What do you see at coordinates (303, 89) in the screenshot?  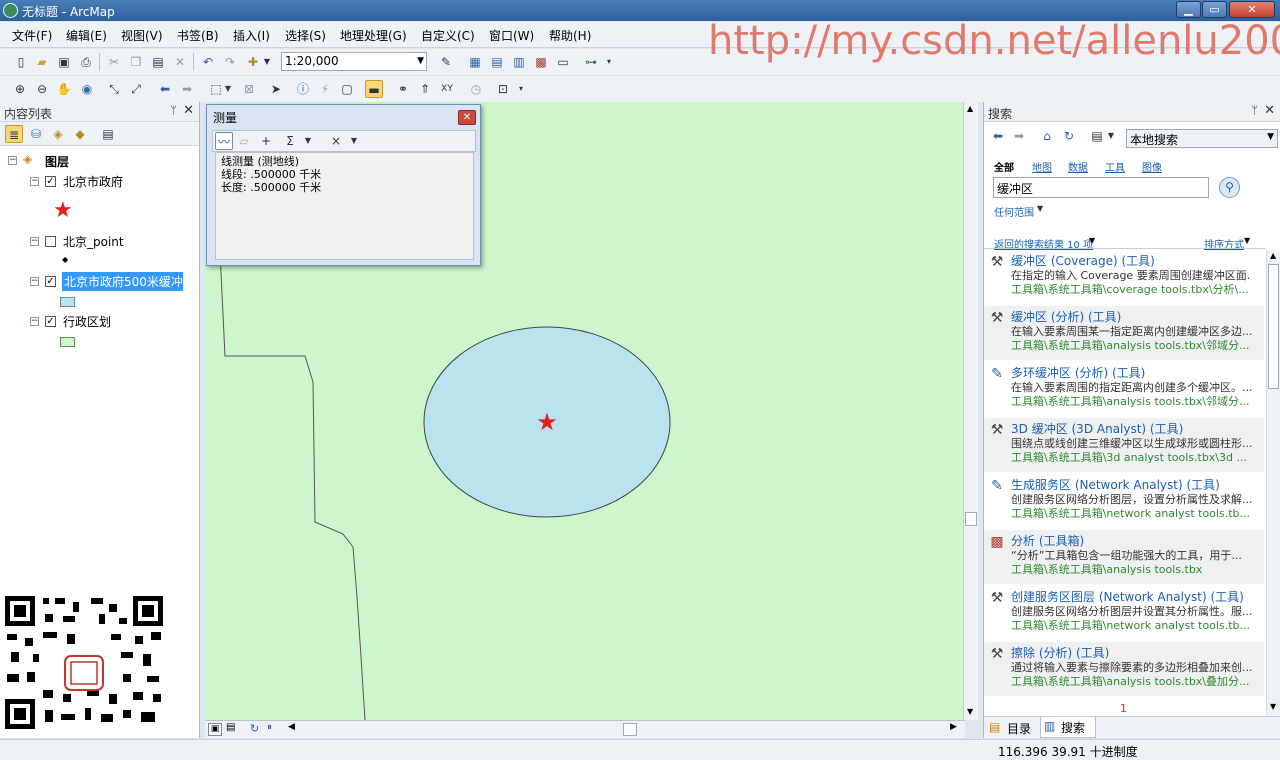 I see `identify-icon: ⓘ` at bounding box center [303, 89].